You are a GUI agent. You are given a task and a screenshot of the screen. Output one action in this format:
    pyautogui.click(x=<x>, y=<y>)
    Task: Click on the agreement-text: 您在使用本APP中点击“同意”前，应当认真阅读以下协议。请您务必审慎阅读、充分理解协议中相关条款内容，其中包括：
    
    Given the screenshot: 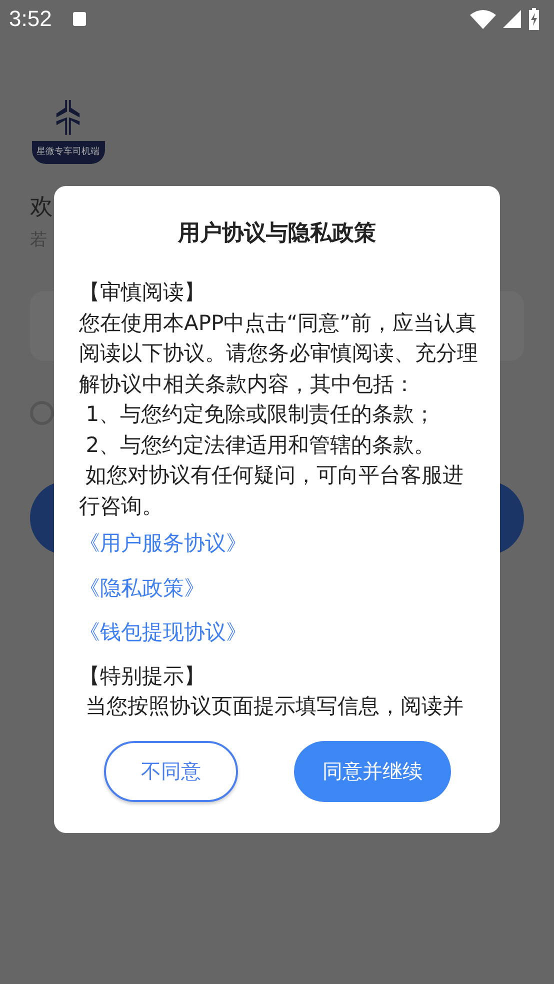 What is the action you would take?
    pyautogui.click(x=279, y=354)
    